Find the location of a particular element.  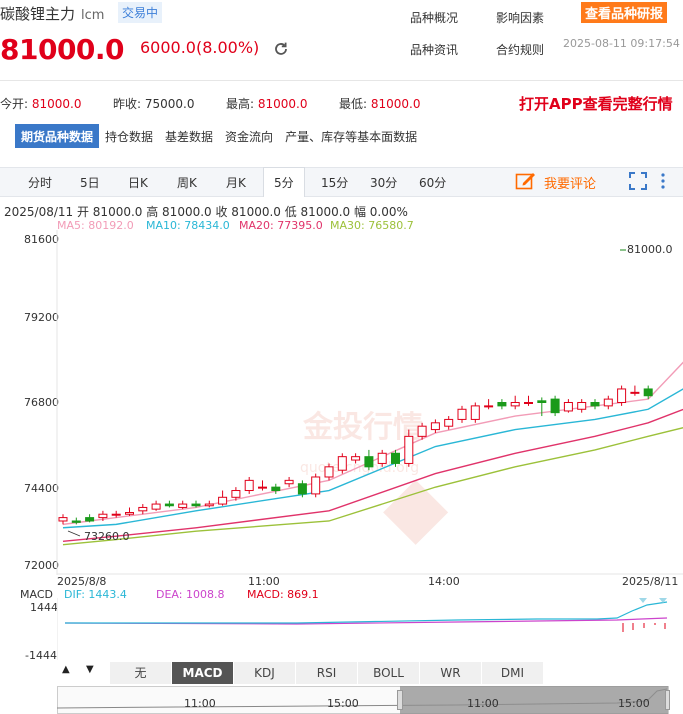

period-60min: 60分 is located at coordinates (432, 182).